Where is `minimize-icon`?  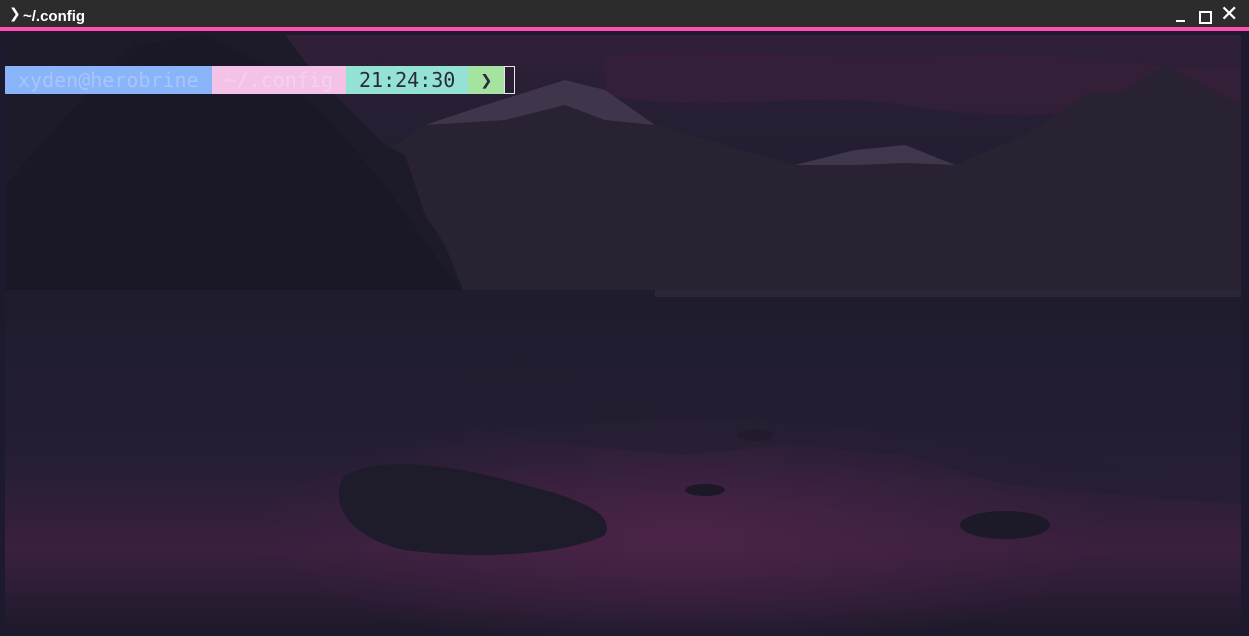 minimize-icon is located at coordinates (1180, 21).